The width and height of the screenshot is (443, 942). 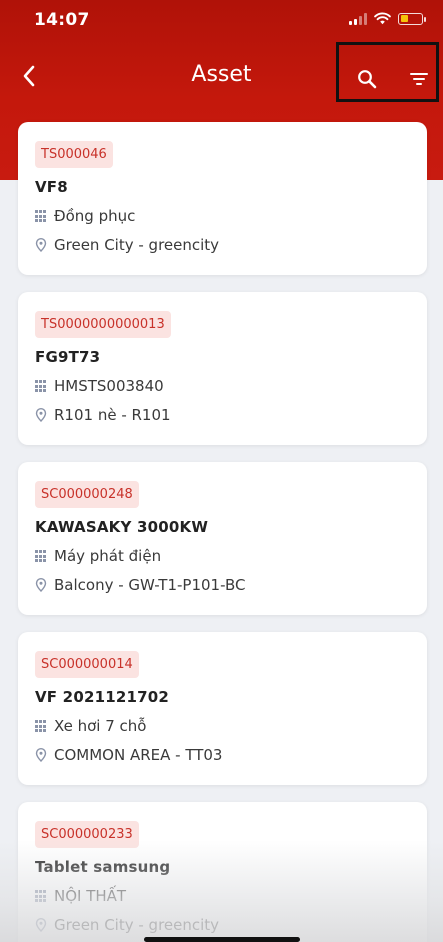 I want to click on asset-code-badge: TS0000000000013, so click(x=103, y=324).